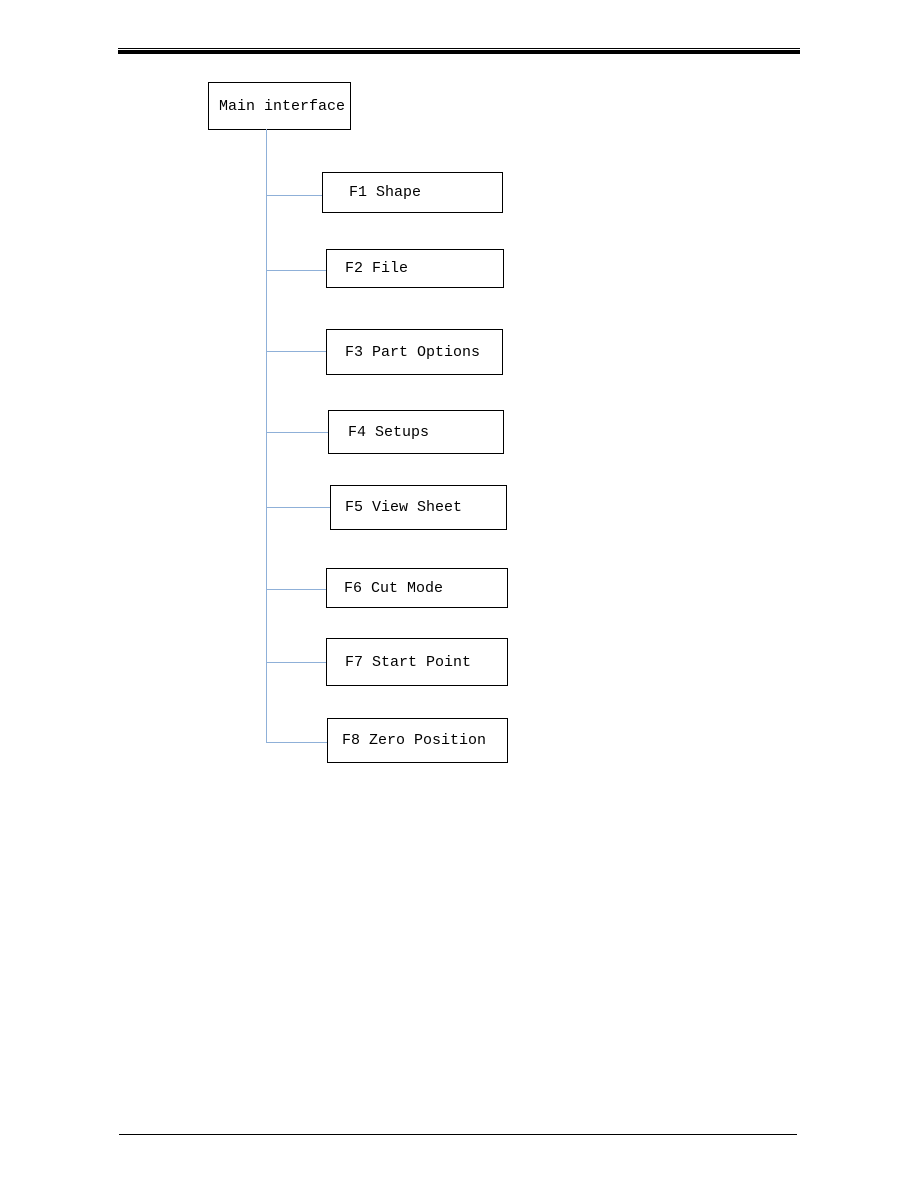  I want to click on node-label: F4 Setups, so click(389, 432).